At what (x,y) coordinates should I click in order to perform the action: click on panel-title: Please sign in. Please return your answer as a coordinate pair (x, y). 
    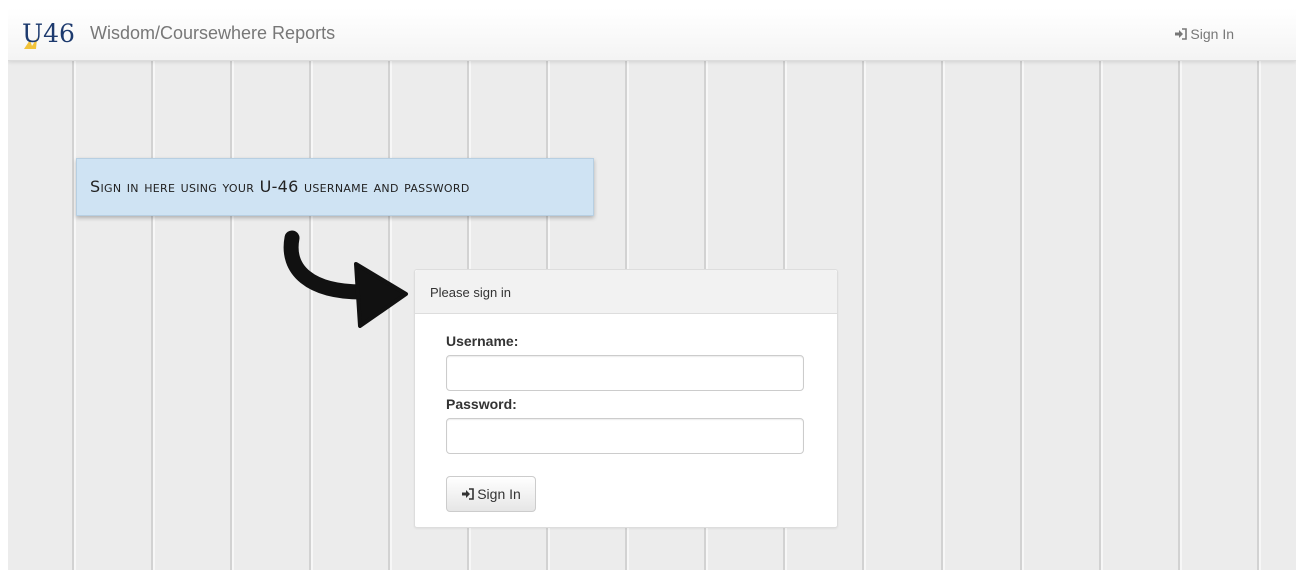
    Looking at the image, I should click on (470, 292).